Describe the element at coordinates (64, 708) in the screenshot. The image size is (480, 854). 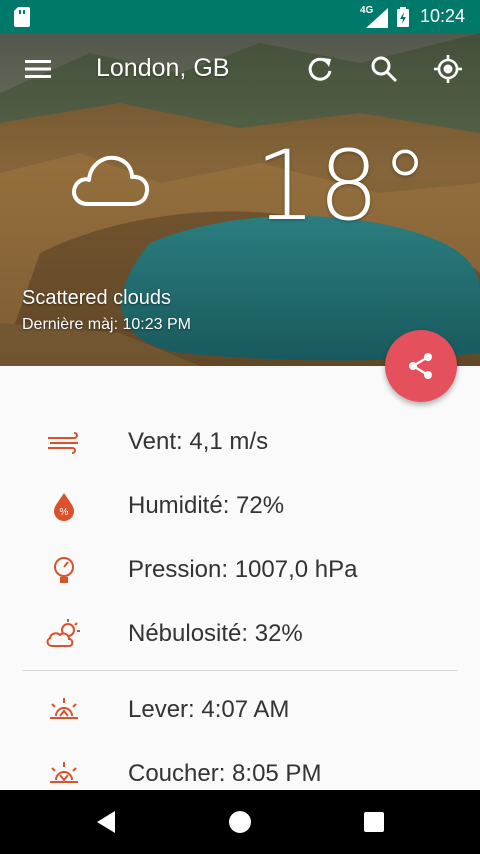
I see `sunrise-icon` at that location.